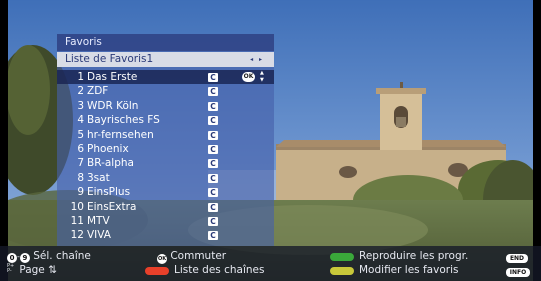  Describe the element at coordinates (257, 59) in the screenshot. I see `left-right-arrows-icon: ◂ ▸` at that location.